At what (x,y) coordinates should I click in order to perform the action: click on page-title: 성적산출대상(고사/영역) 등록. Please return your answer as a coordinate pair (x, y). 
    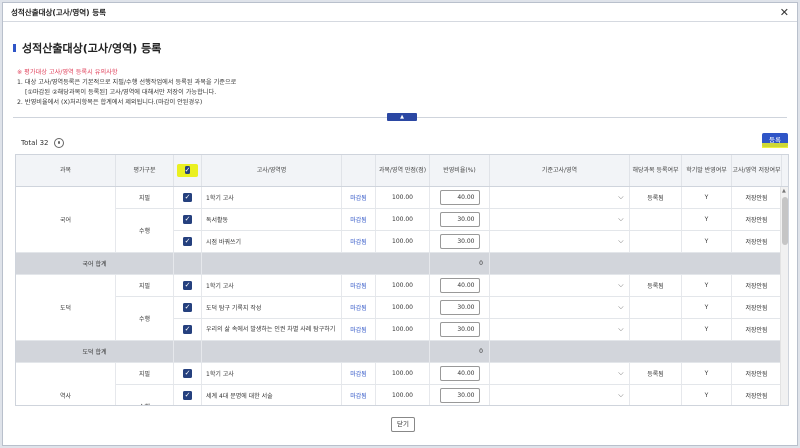
    Looking at the image, I should click on (92, 48).